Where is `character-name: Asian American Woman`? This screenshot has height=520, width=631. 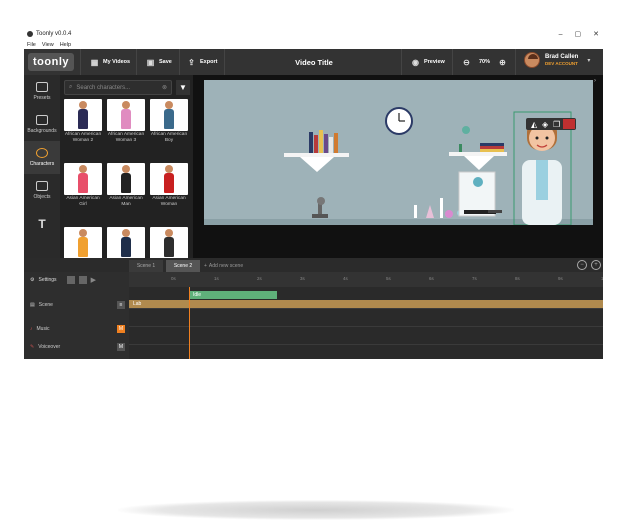 character-name: Asian American Woman is located at coordinates (169, 201).